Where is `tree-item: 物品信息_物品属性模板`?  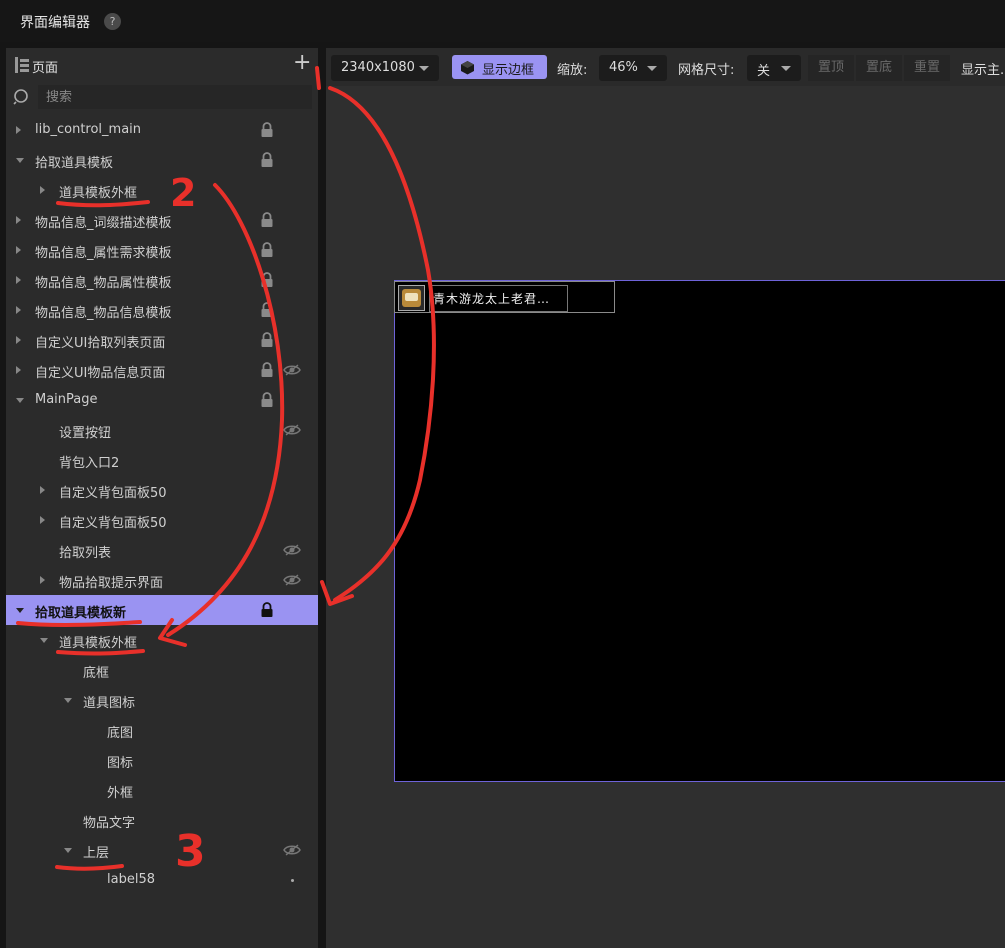
tree-item: 物品信息_物品属性模板 is located at coordinates (162, 280).